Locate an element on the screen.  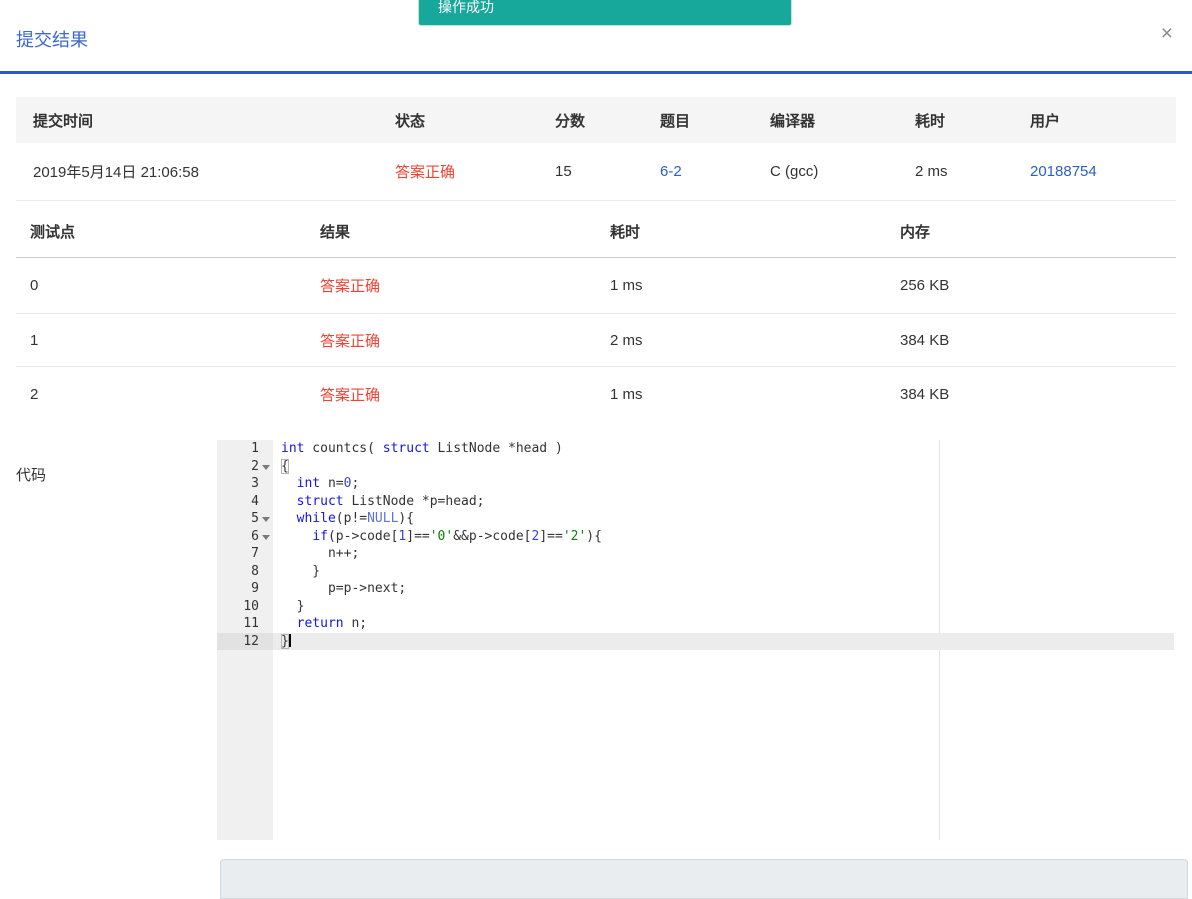
code-token: if is located at coordinates (320, 536).